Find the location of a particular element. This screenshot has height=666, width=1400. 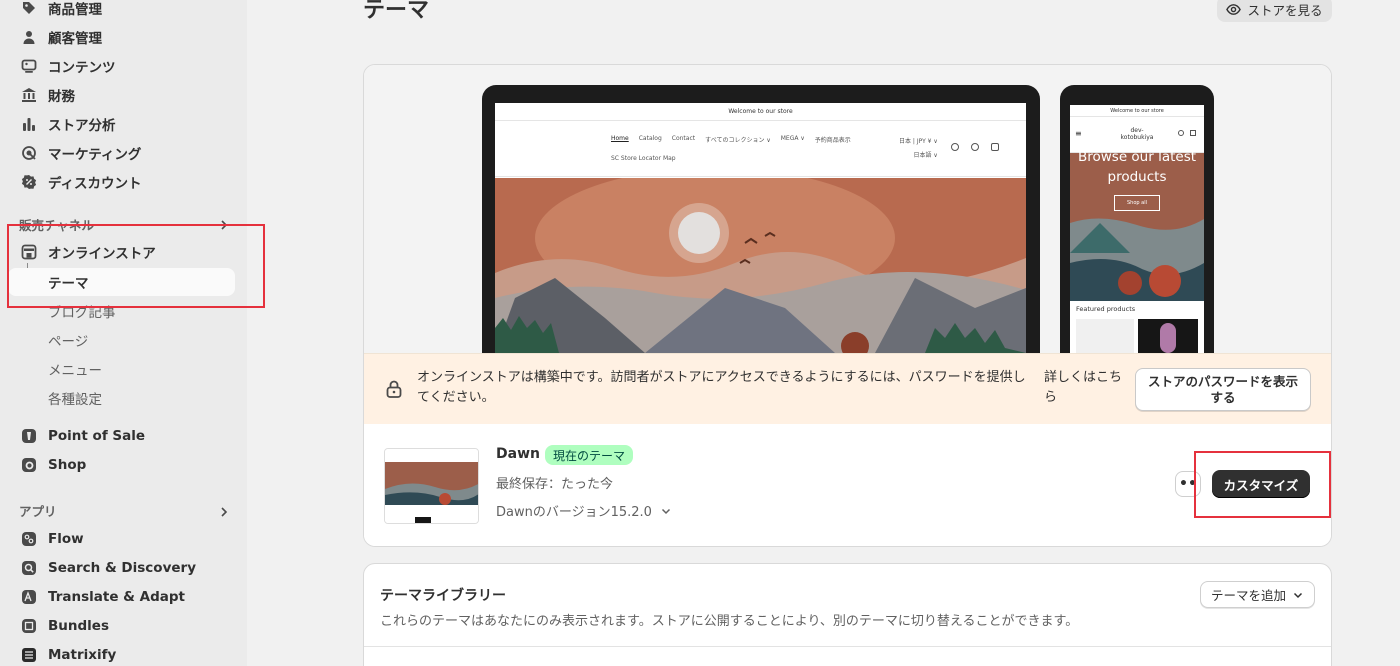

shop-all-button: Shop all is located at coordinates (1137, 203).